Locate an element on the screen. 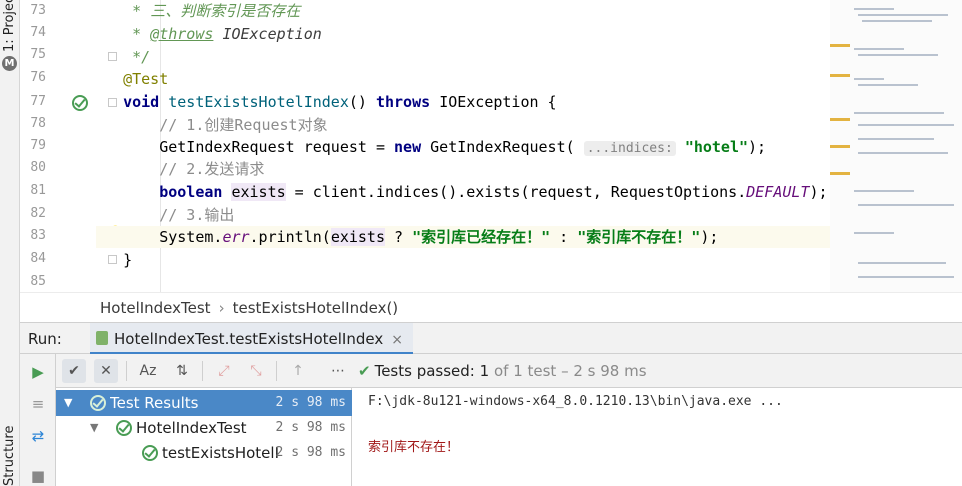 This screenshot has width=962, height=486. close-icon: × is located at coordinates (397, 340).